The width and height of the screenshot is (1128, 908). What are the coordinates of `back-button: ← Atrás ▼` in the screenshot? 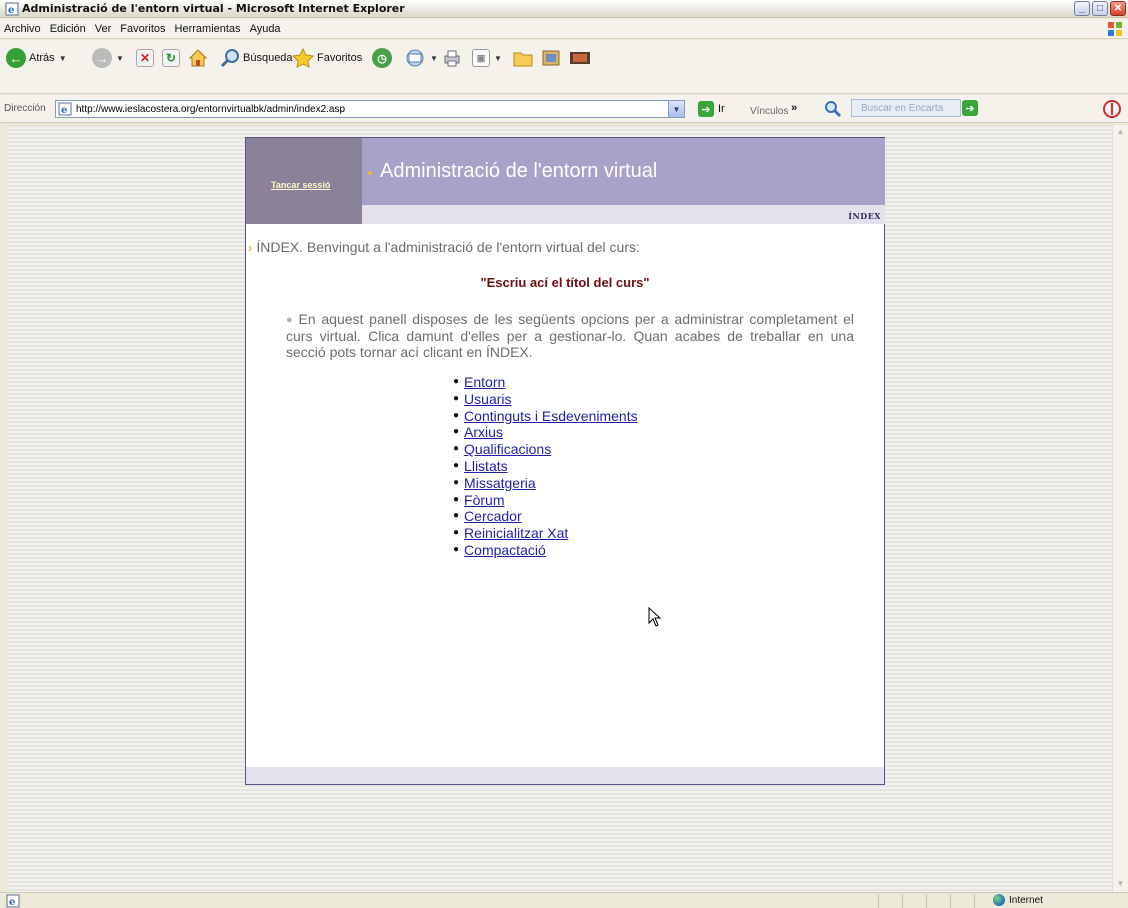 It's located at (36, 58).